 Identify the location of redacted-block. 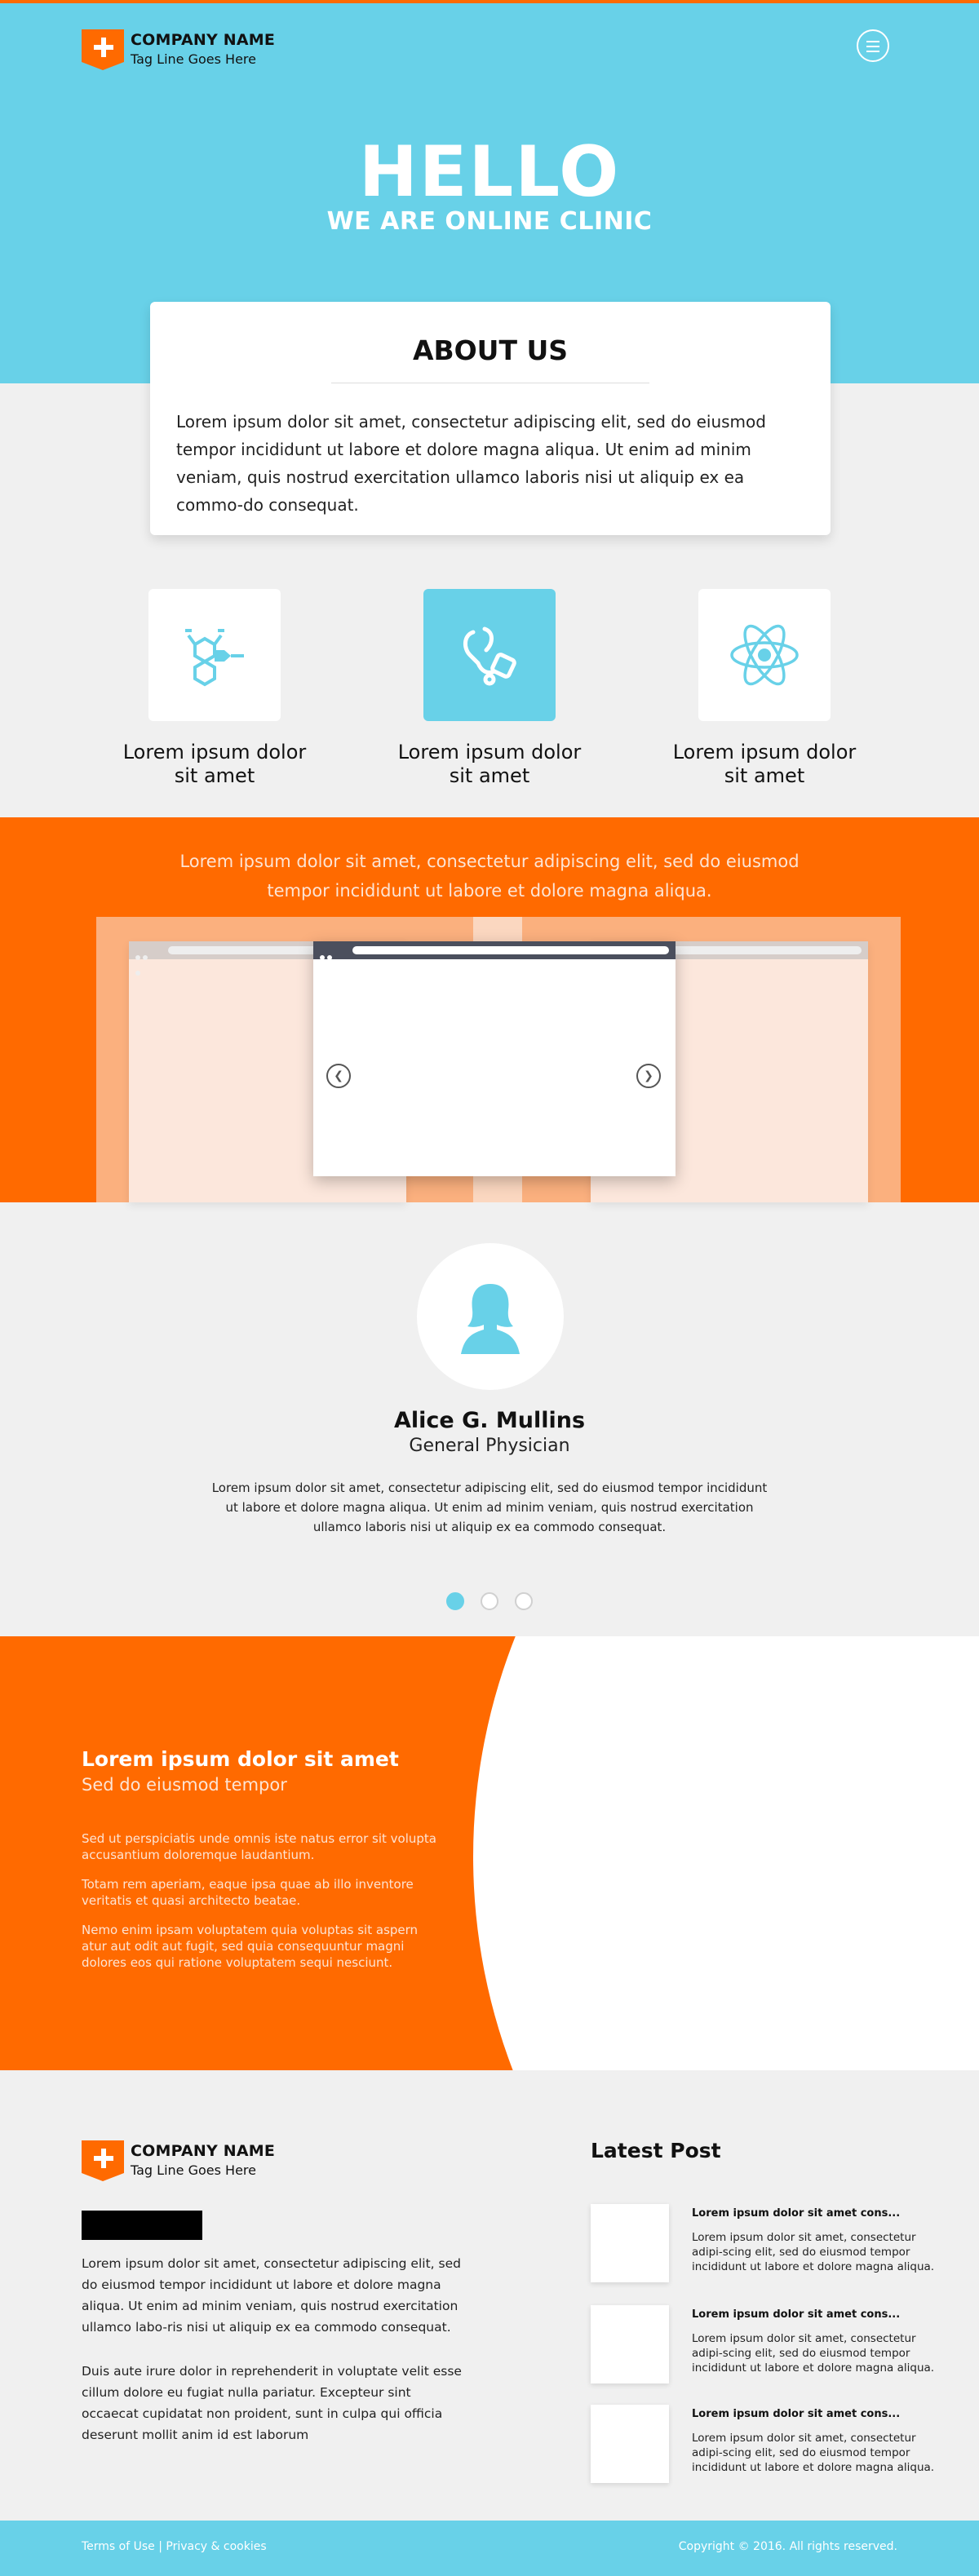
(142, 2225).